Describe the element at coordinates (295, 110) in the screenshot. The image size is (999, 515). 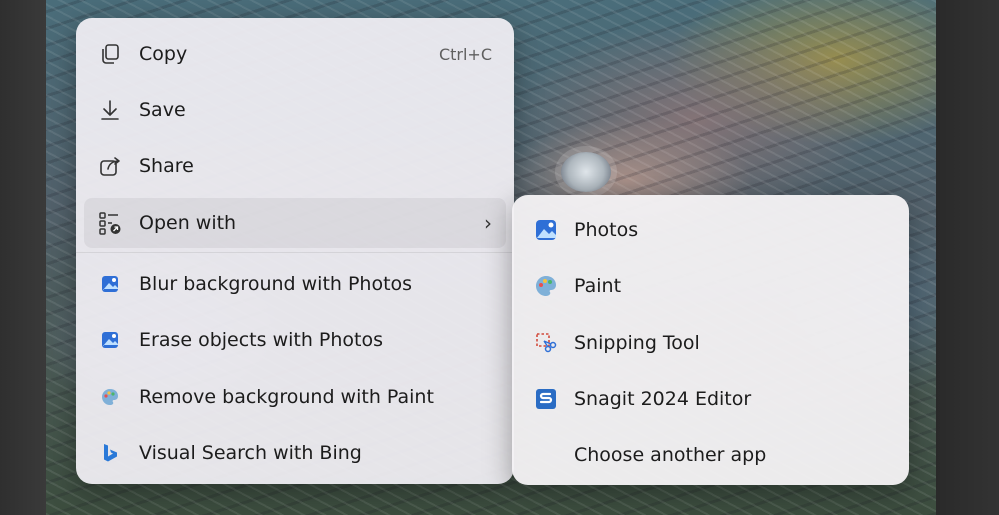
I see `menu-item-save: Save` at that location.